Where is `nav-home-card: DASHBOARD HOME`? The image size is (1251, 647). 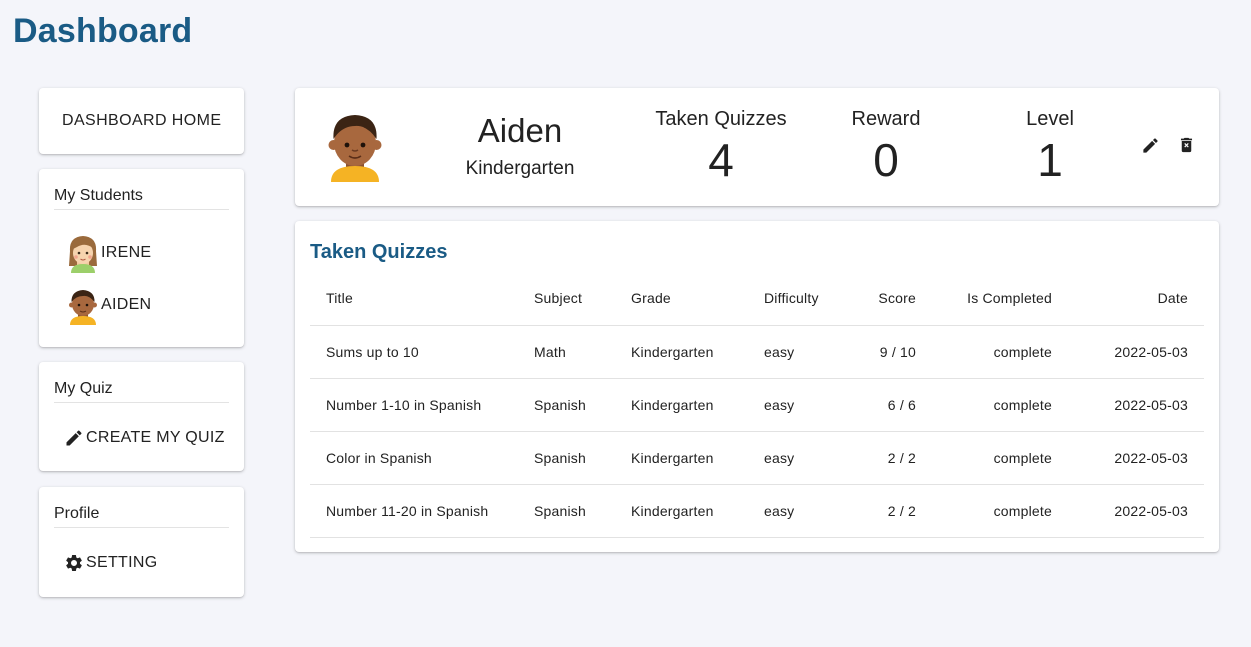
nav-home-card: DASHBOARD HOME is located at coordinates (141, 121).